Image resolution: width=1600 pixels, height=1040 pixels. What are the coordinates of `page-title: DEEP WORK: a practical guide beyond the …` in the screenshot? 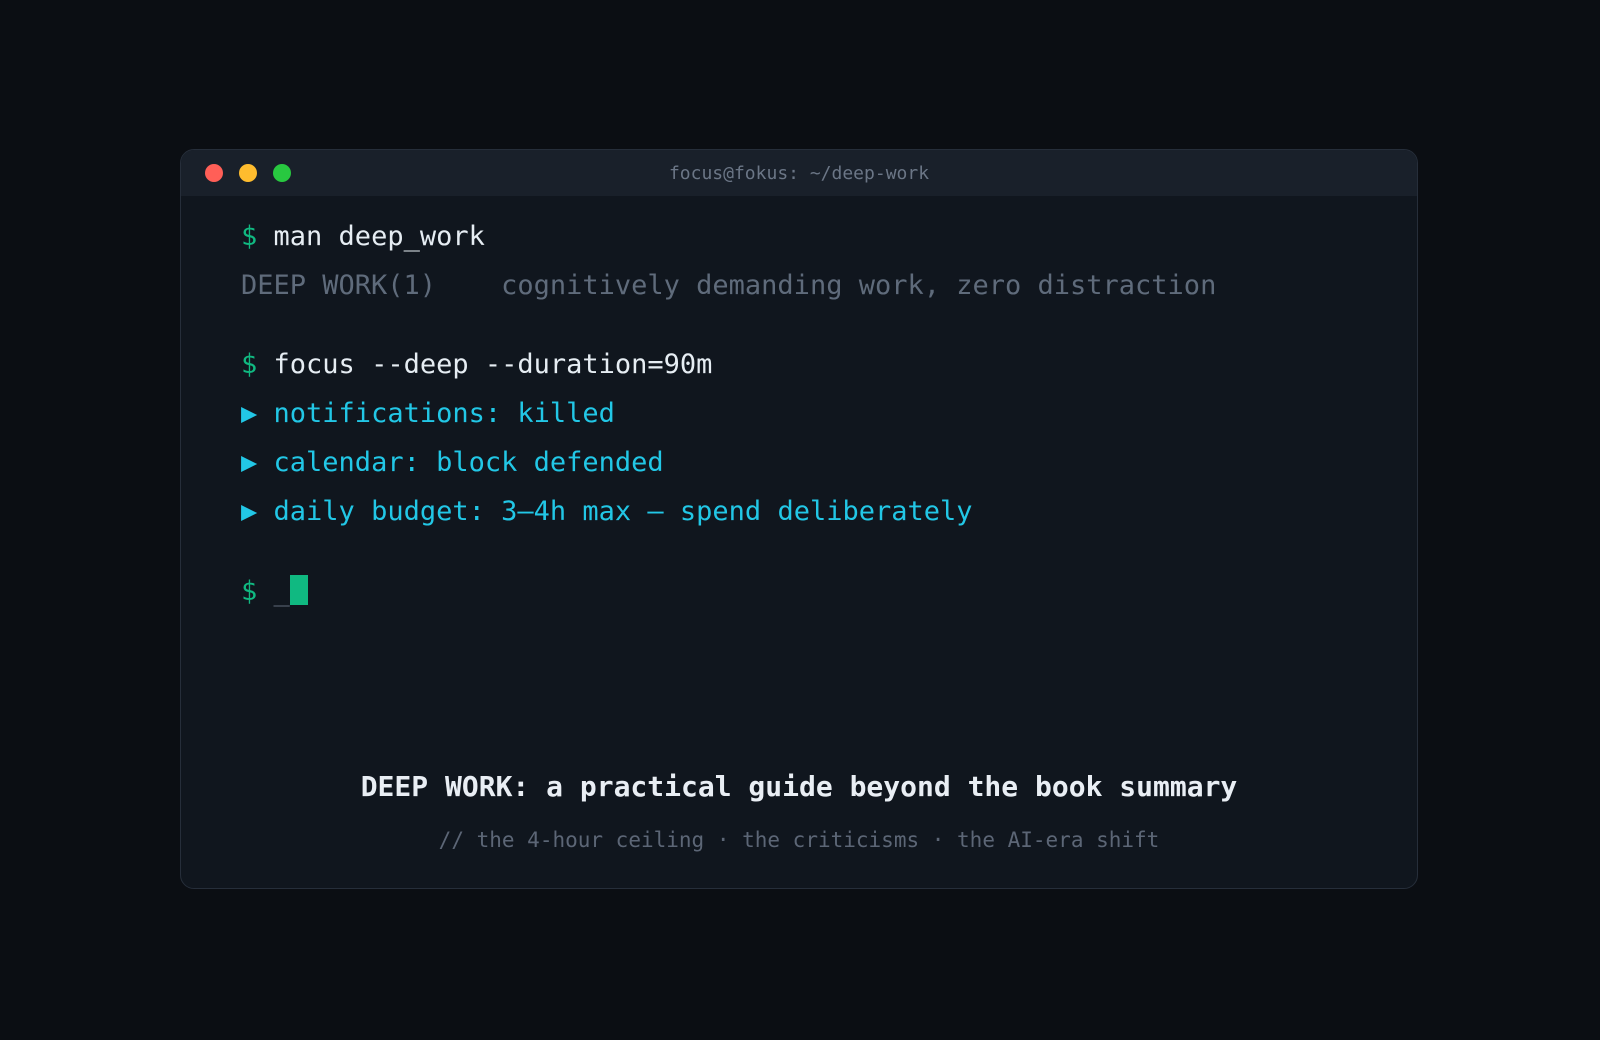 It's located at (799, 786).